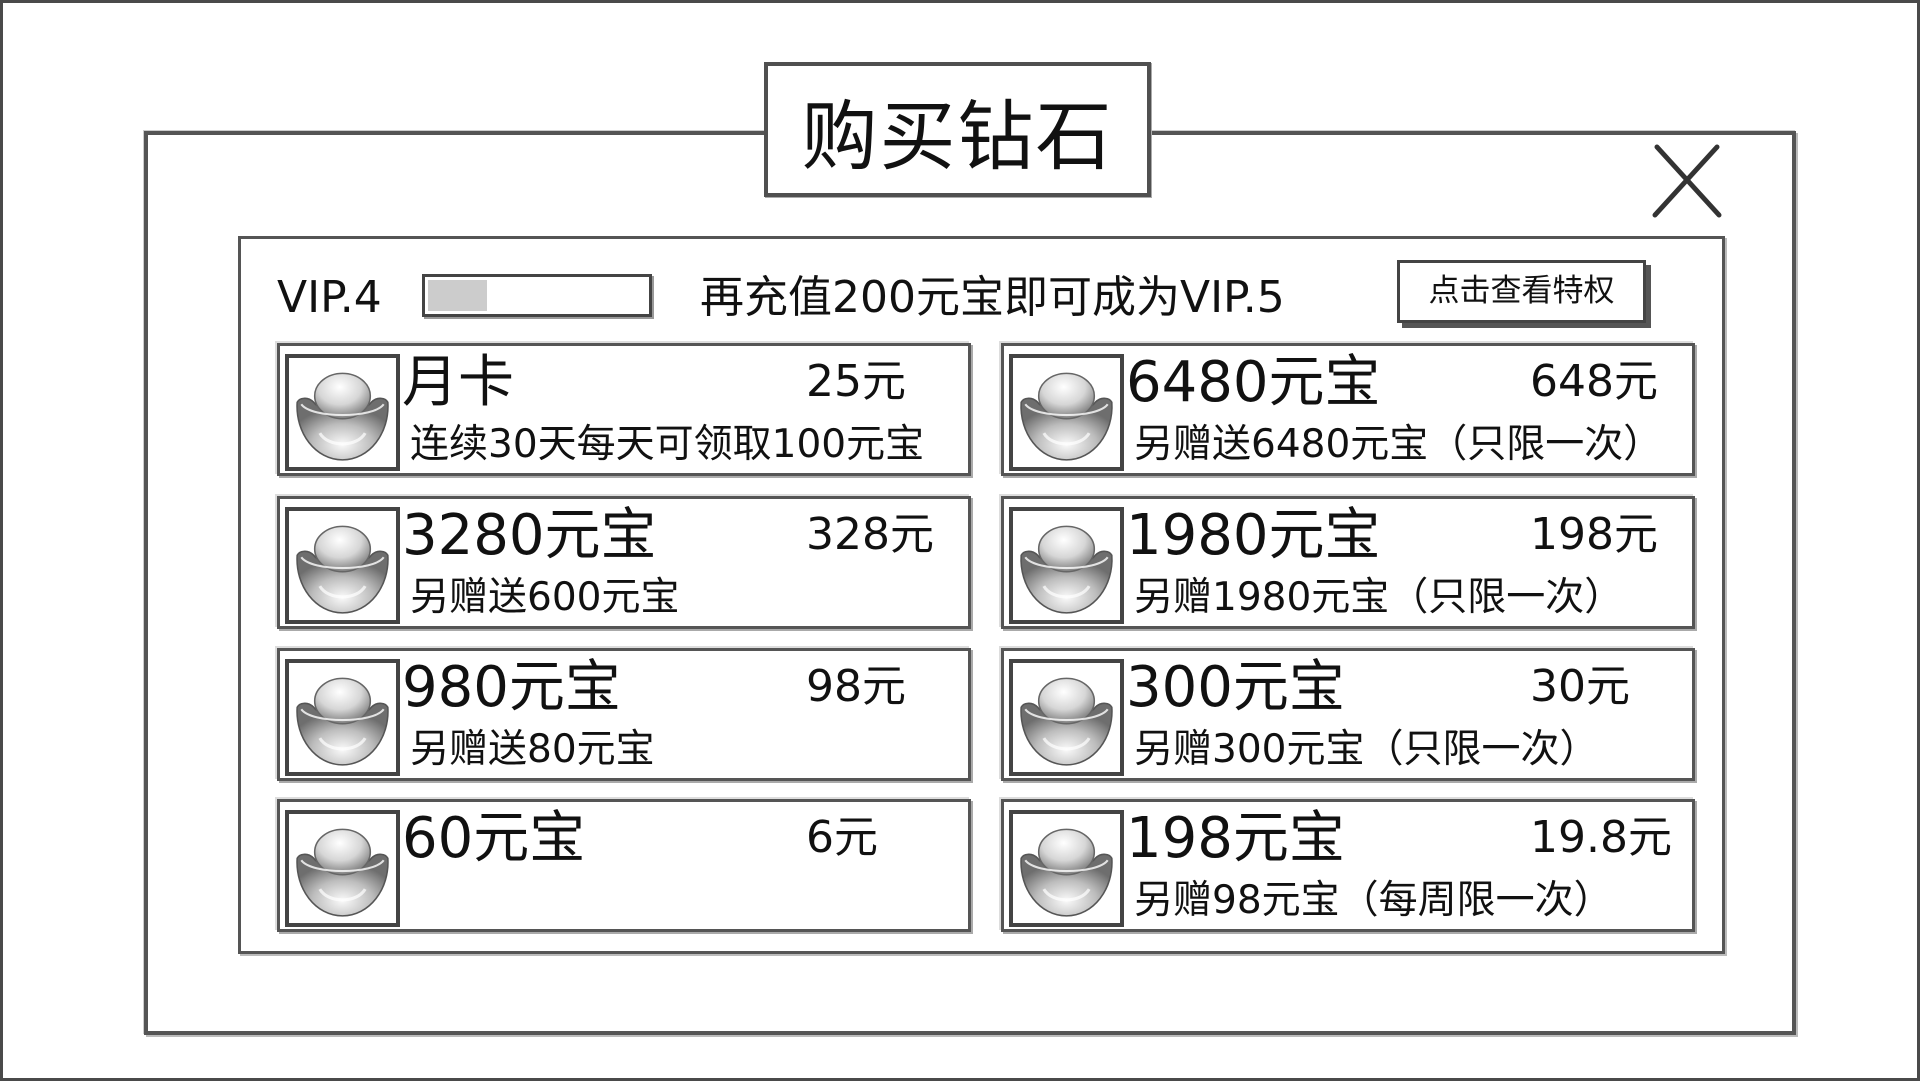  I want to click on dialog-title-box: 购买钻石, so click(957, 129).